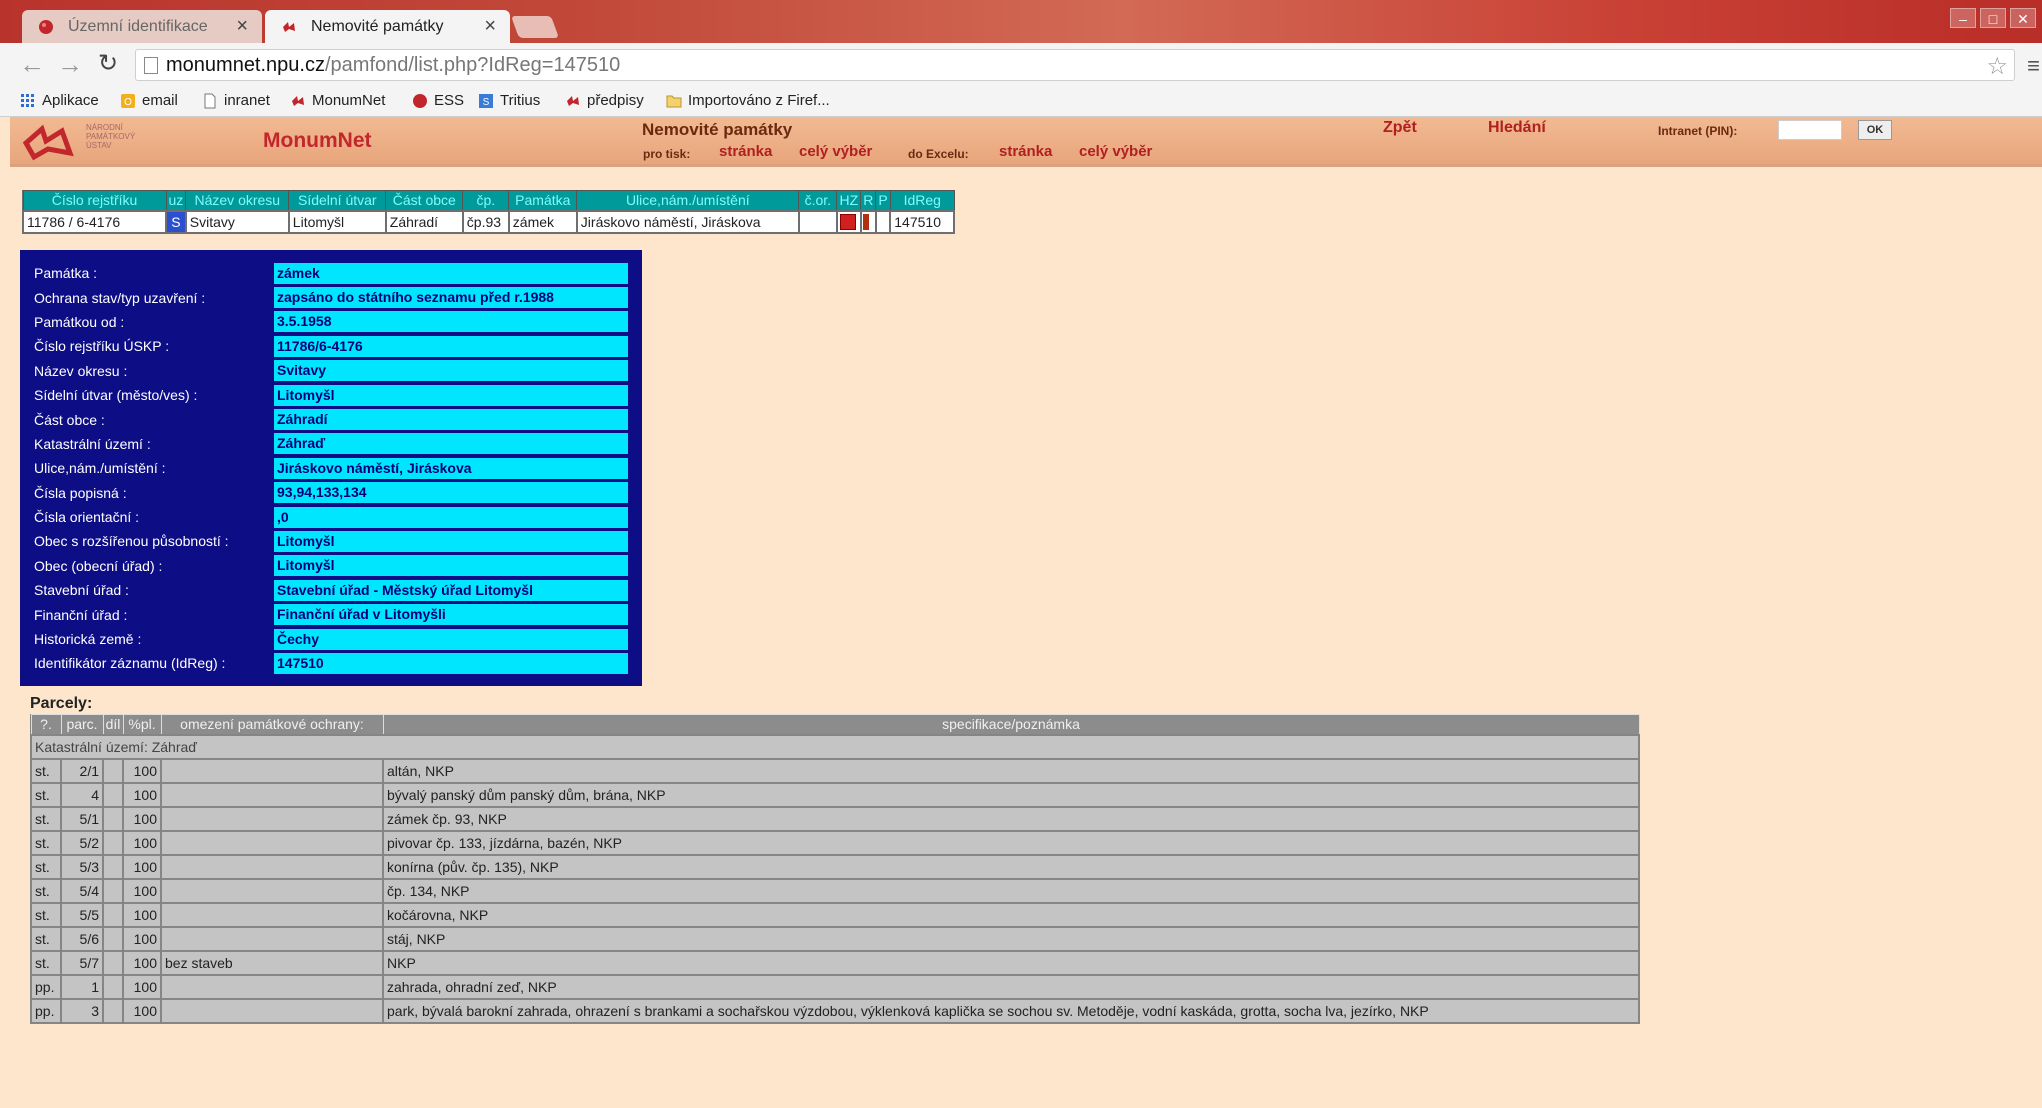  Describe the element at coordinates (338, 566) in the screenshot. I see `detail-row: Obec (obecní úřad) : Litomyšl` at that location.